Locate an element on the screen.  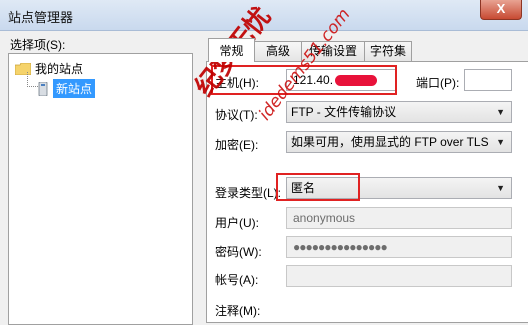
tab-transfer-settings: 传输设置 is located at coordinates (333, 51).